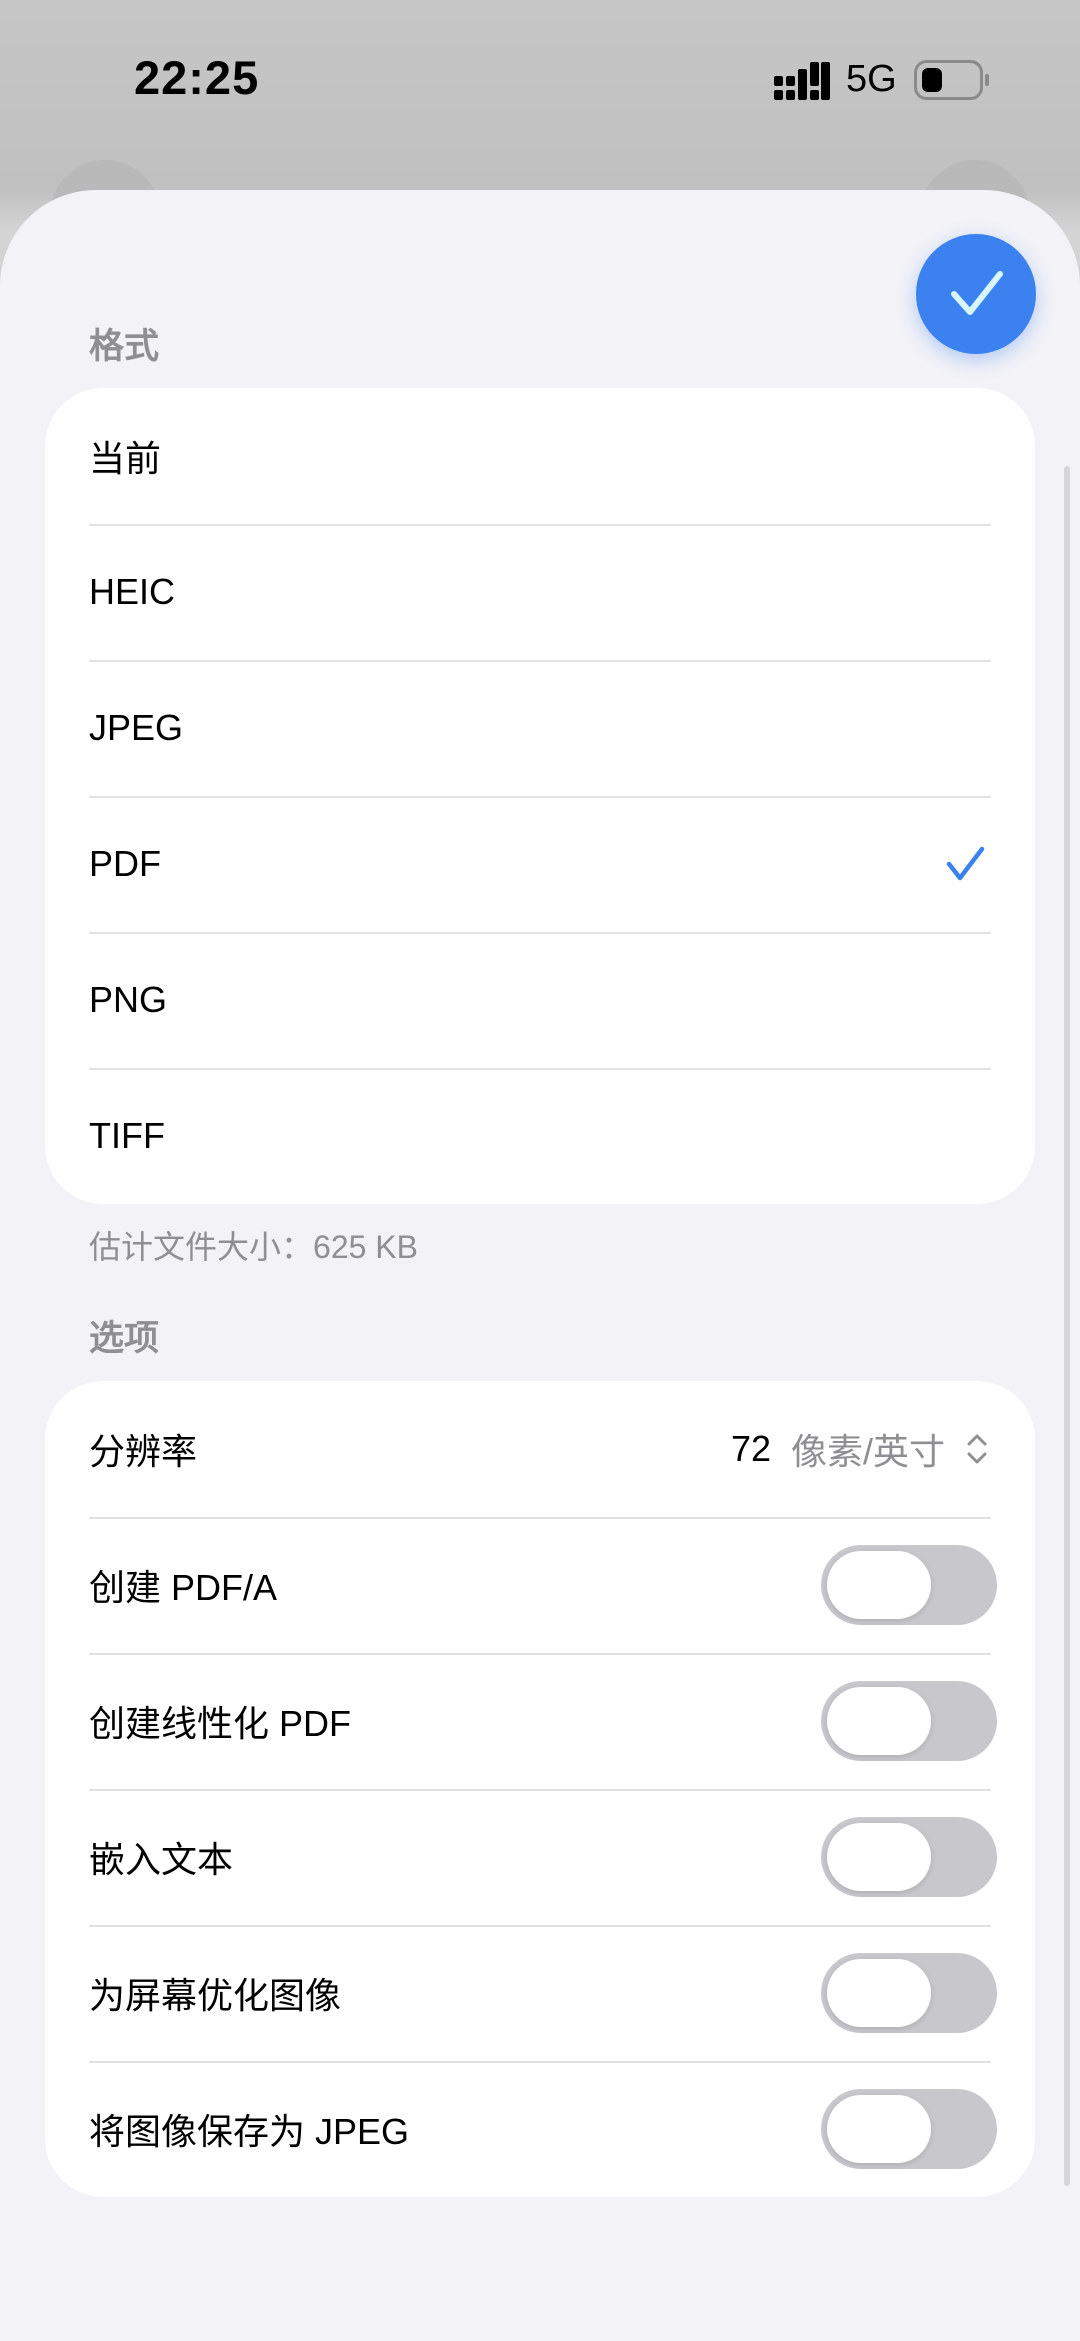 This screenshot has height=2341, width=1080. I want to click on linearized-pdf-toggle, so click(909, 1721).